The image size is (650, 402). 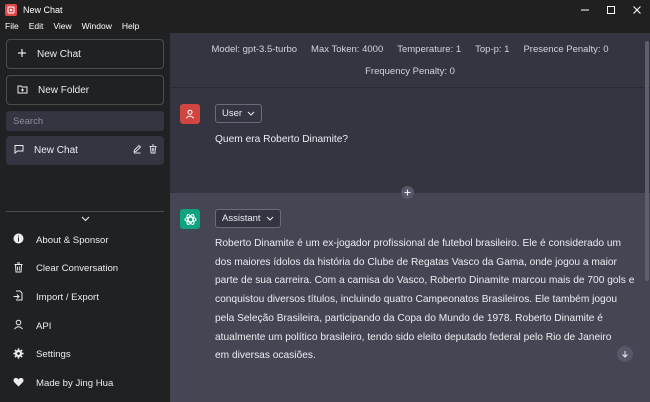 I want to click on temperature-label: Temperature: 1, so click(x=429, y=49).